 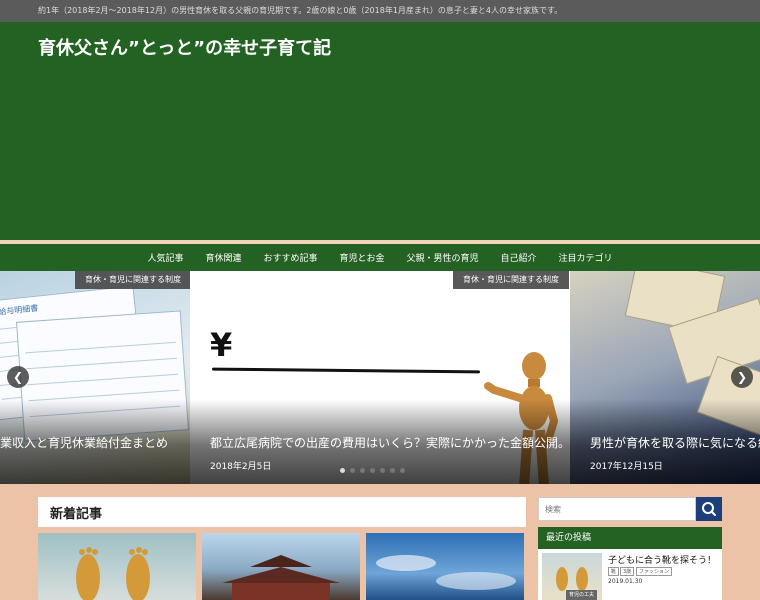 What do you see at coordinates (76, 514) in the screenshot?
I see `new-articles-heading: 新着記事` at bounding box center [76, 514].